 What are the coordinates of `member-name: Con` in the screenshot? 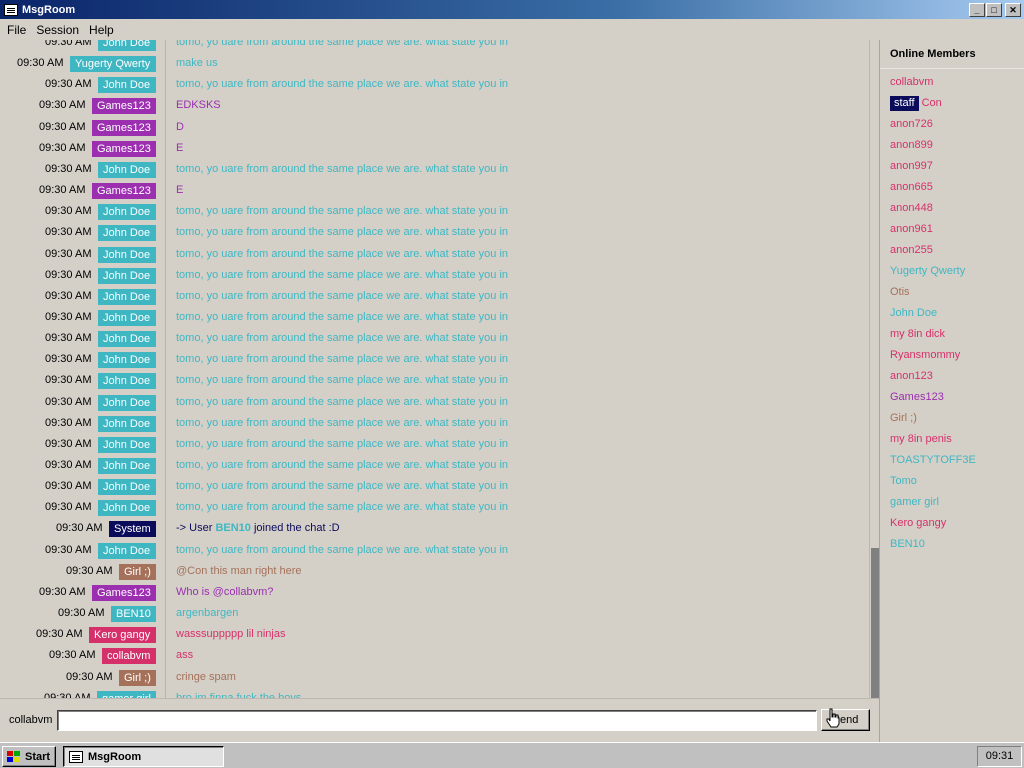 It's located at (931, 103).